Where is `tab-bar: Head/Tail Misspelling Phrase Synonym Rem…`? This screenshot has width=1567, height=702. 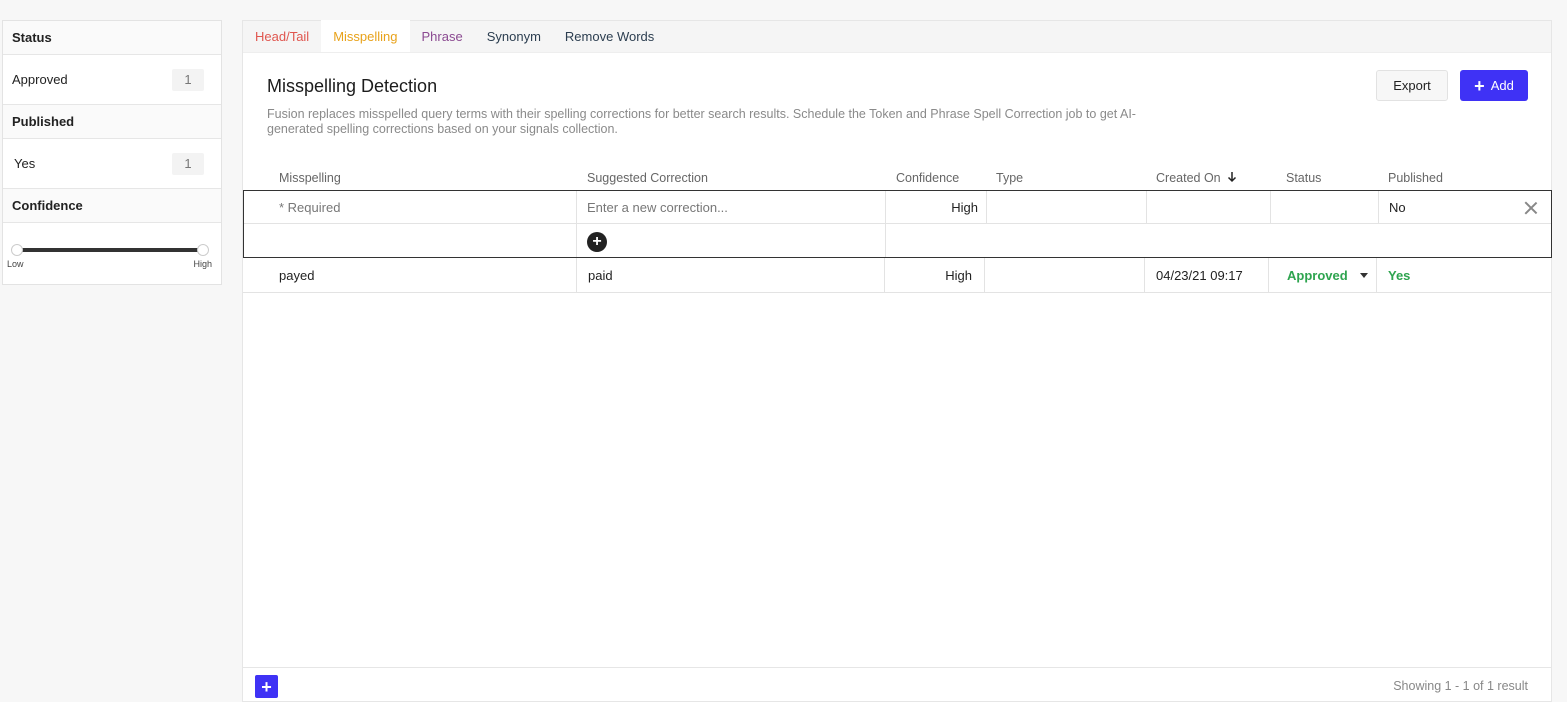 tab-bar: Head/Tail Misspelling Phrase Synonym Rem… is located at coordinates (897, 36).